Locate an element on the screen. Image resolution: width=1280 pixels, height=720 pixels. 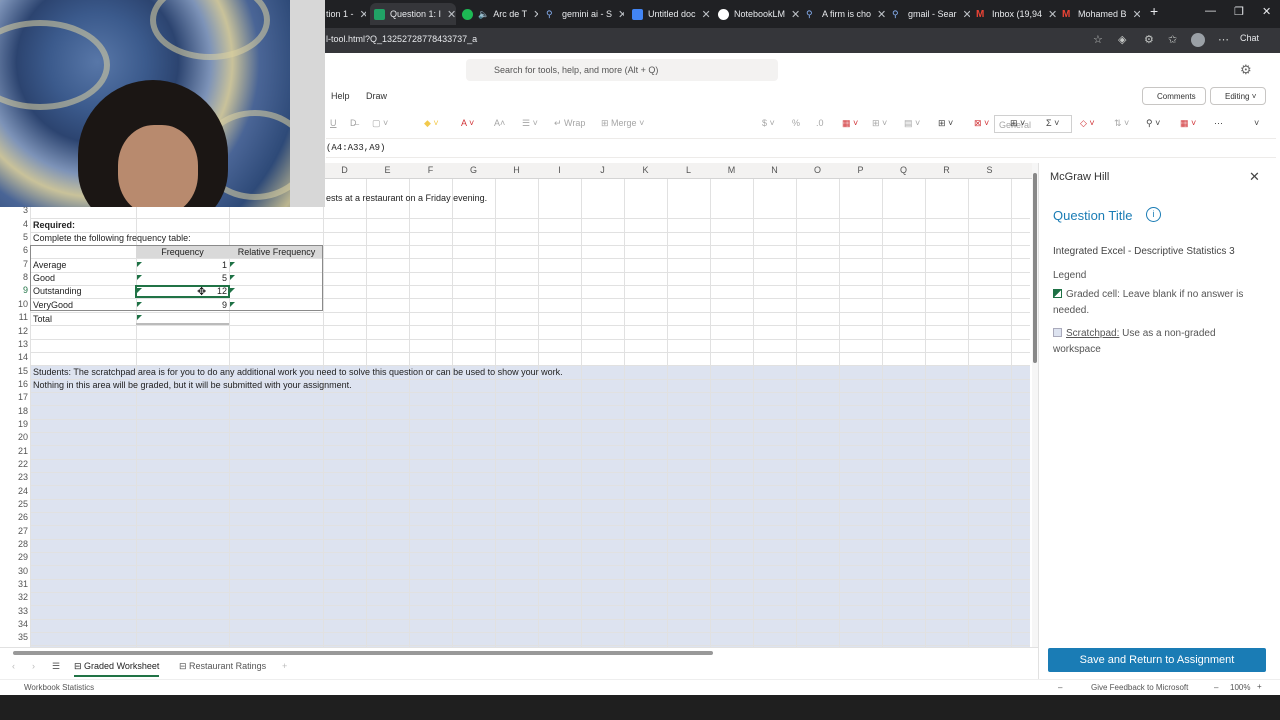
row-header: 12 is located at coordinates (15, 331).